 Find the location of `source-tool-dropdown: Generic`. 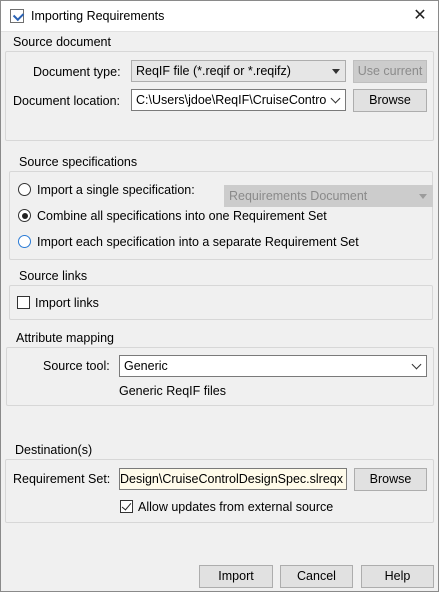

source-tool-dropdown: Generic is located at coordinates (273, 366).